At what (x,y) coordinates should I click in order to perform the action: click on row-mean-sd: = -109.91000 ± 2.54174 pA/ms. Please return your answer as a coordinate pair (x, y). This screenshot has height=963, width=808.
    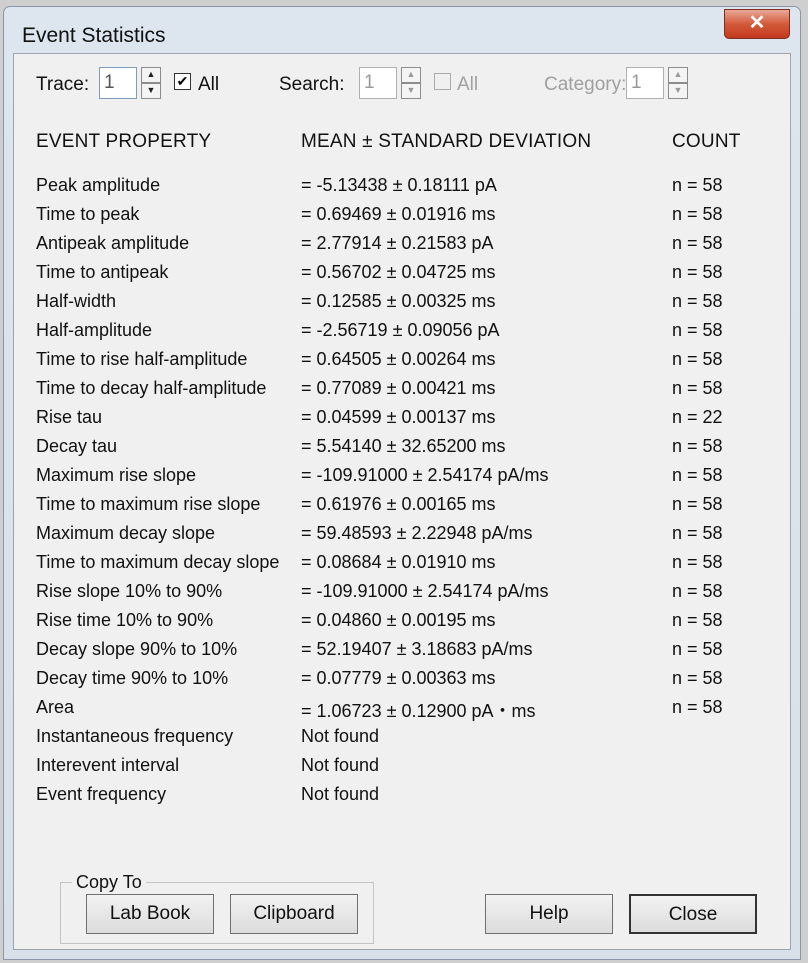
    Looking at the image, I should click on (425, 475).